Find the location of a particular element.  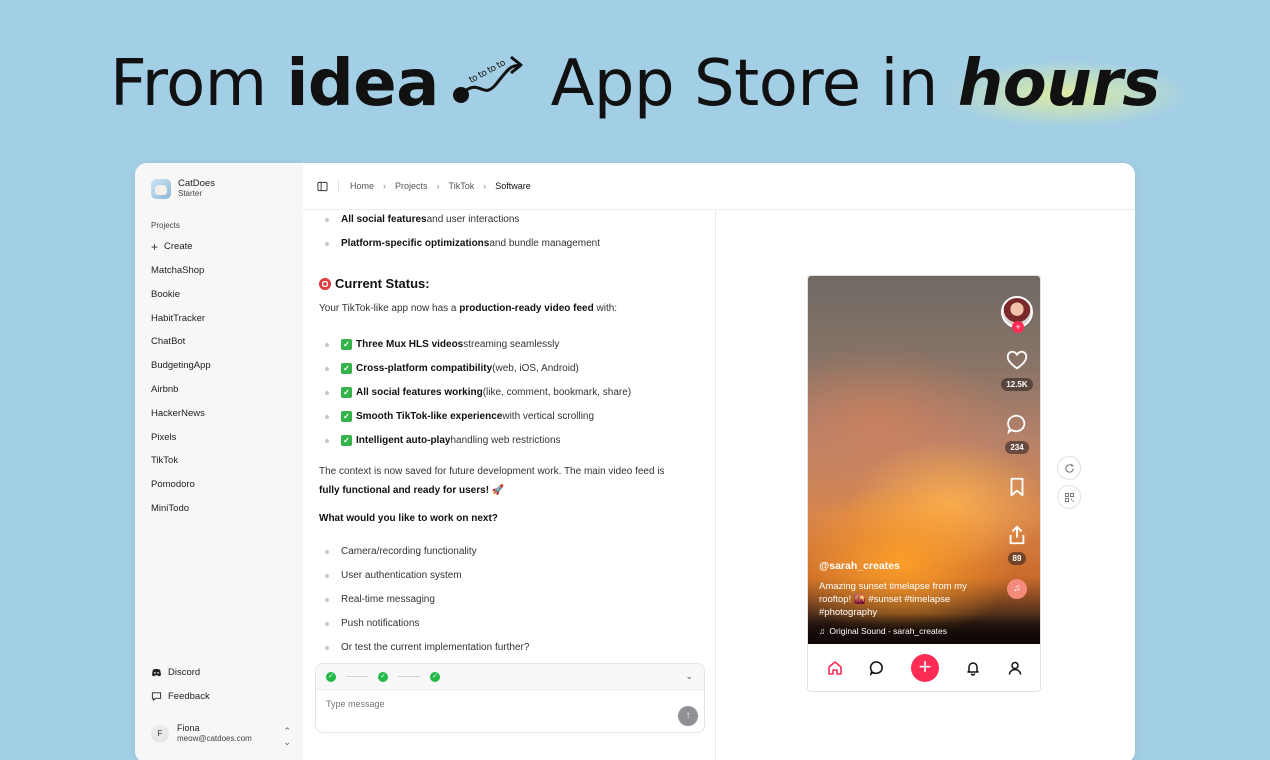

check-bold: Smooth TikTok-like experience is located at coordinates (429, 416).